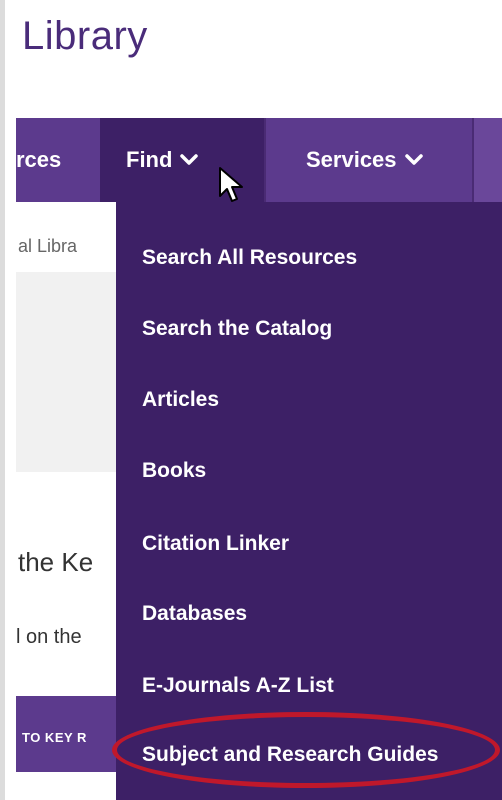 This screenshot has height=800, width=502. I want to click on nav-resources-label: rces, so click(39, 159).